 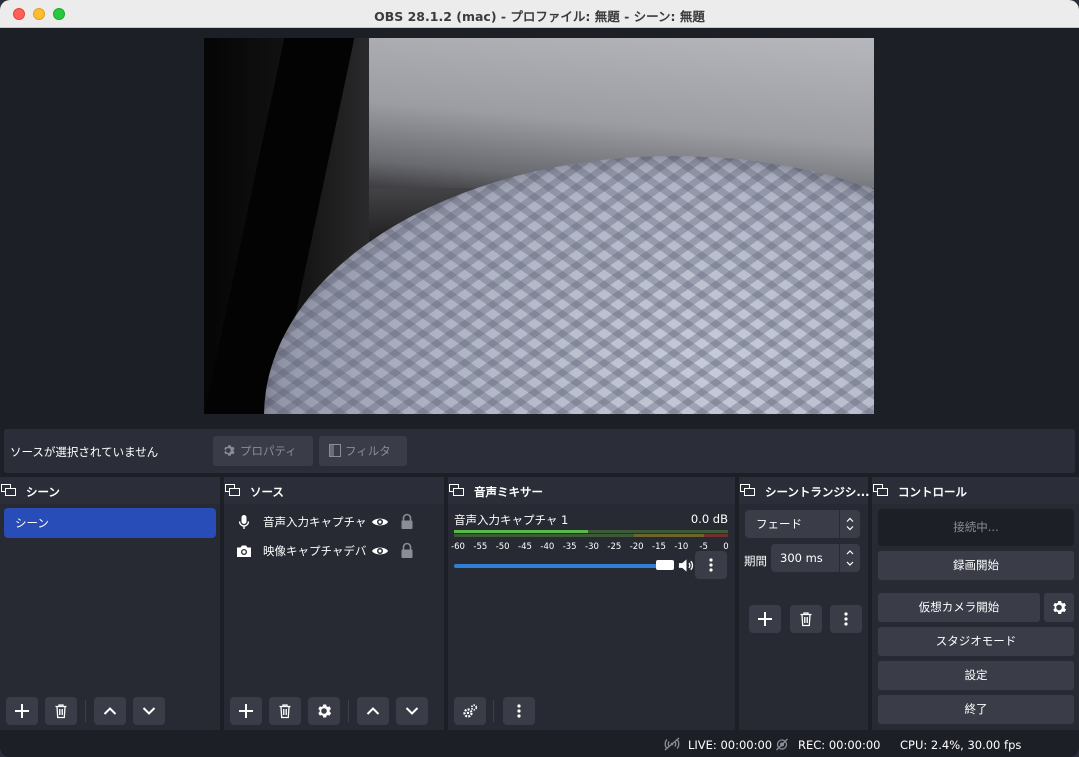 What do you see at coordinates (792, 524) in the screenshot?
I see `transition-select: フェード` at bounding box center [792, 524].